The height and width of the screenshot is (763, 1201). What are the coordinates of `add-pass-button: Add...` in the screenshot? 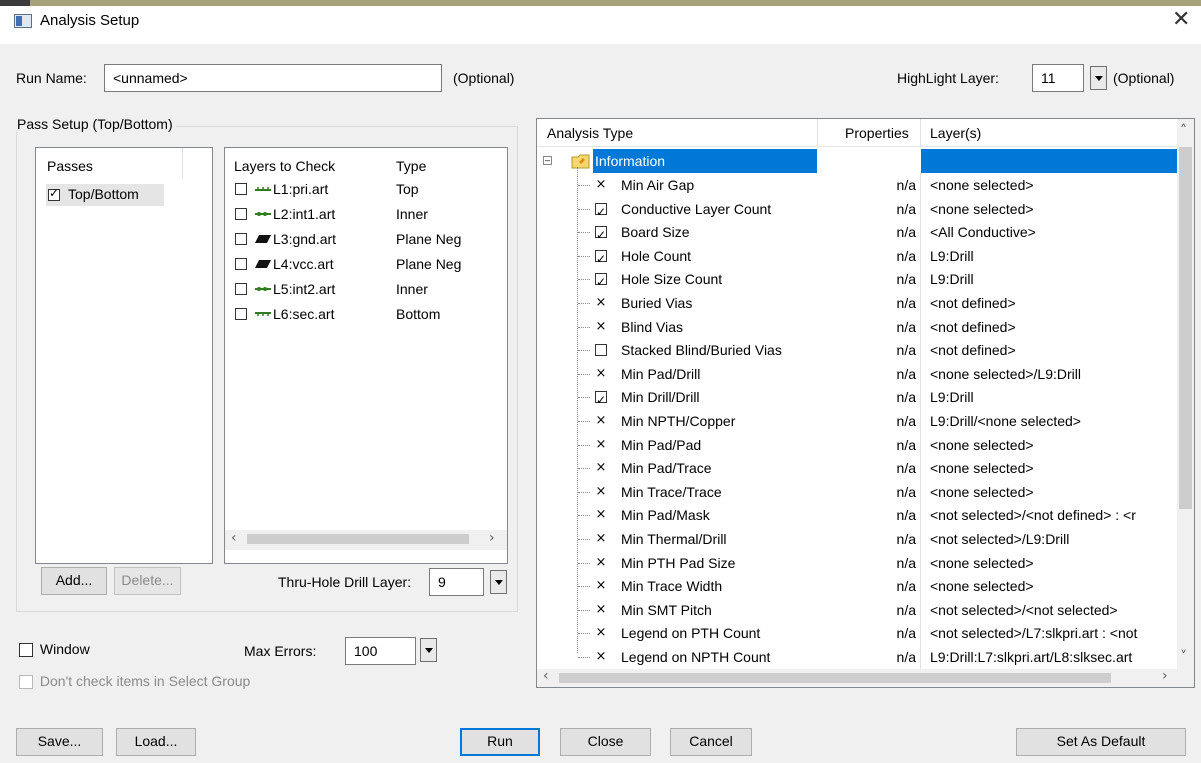 It's located at (74, 581).